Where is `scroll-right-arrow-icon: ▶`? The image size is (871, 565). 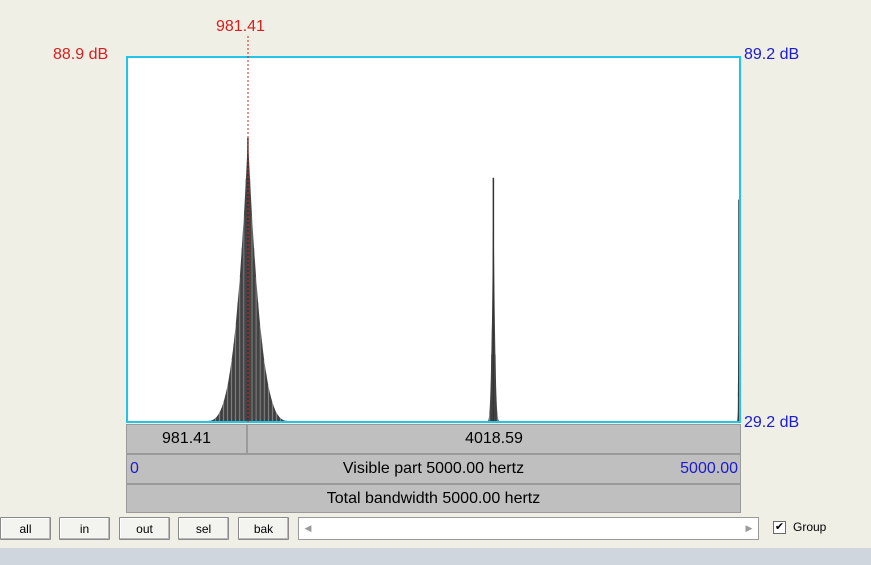
scroll-right-arrow-icon: ▶ is located at coordinates (749, 528).